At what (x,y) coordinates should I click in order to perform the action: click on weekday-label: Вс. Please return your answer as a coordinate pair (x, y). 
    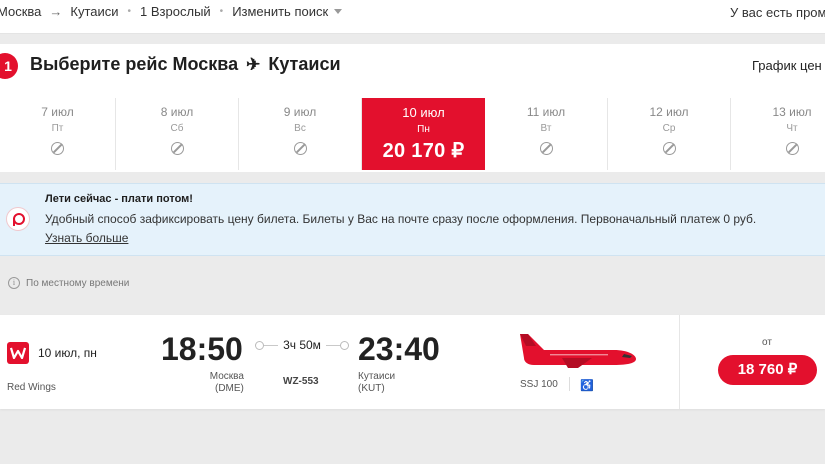
    Looking at the image, I should click on (300, 128).